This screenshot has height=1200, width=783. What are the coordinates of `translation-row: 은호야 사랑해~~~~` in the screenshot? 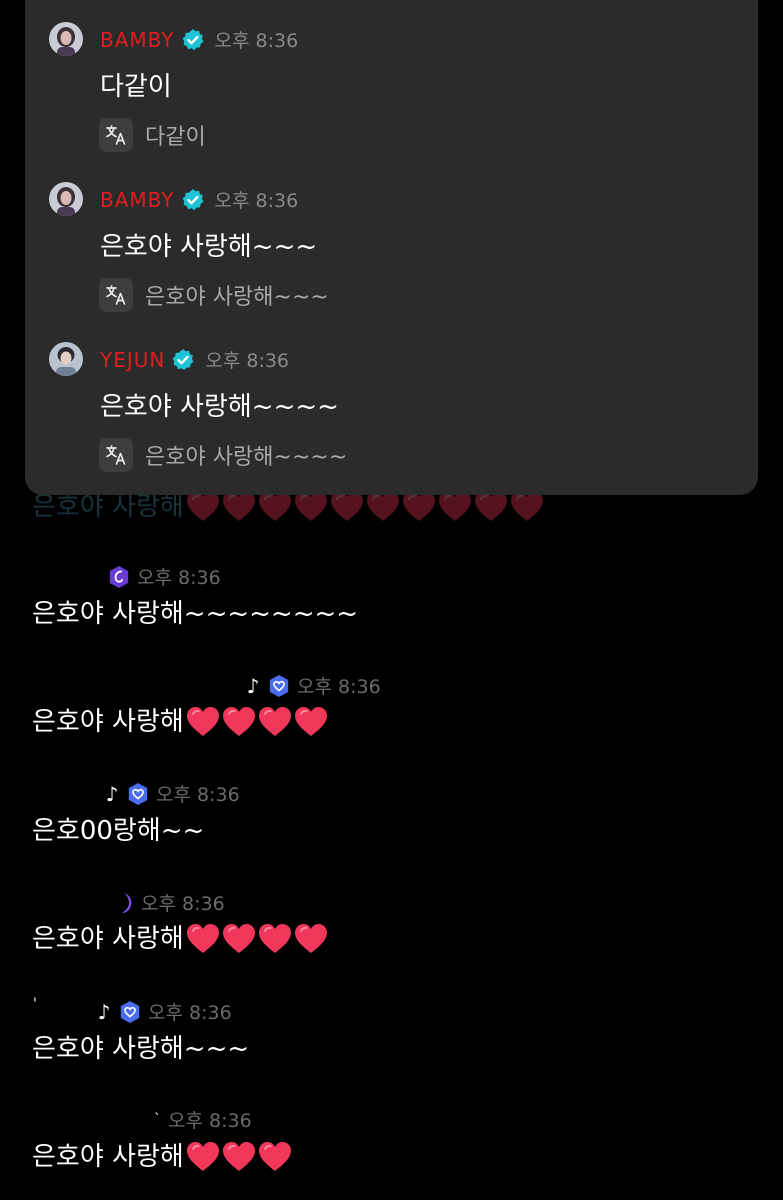 It's located at (223, 455).